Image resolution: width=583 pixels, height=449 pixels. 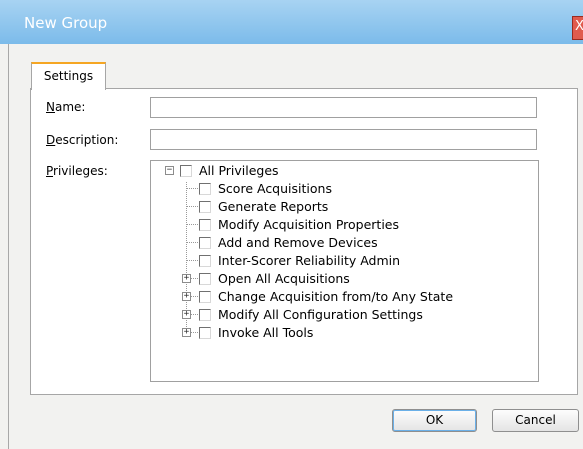 What do you see at coordinates (50, 171) in the screenshot?
I see `privileges-label-mnemonic: P` at bounding box center [50, 171].